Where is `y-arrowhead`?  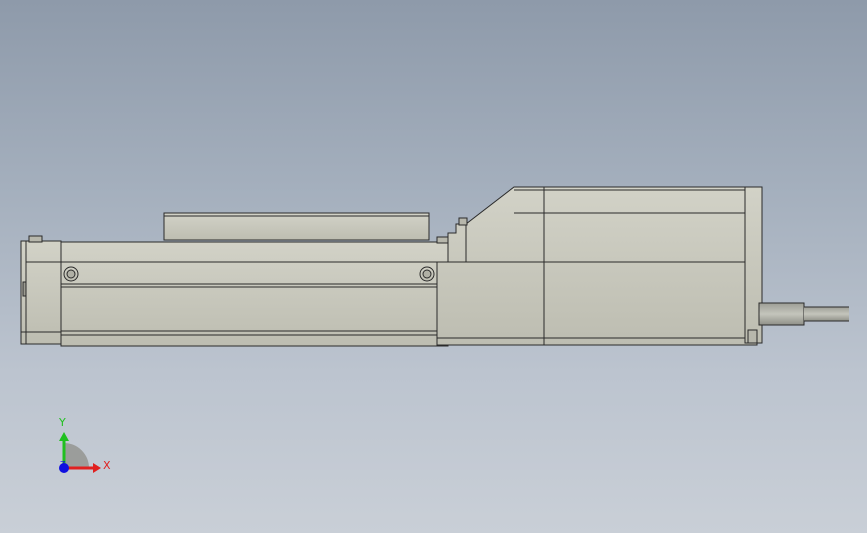 y-arrowhead is located at coordinates (64, 436).